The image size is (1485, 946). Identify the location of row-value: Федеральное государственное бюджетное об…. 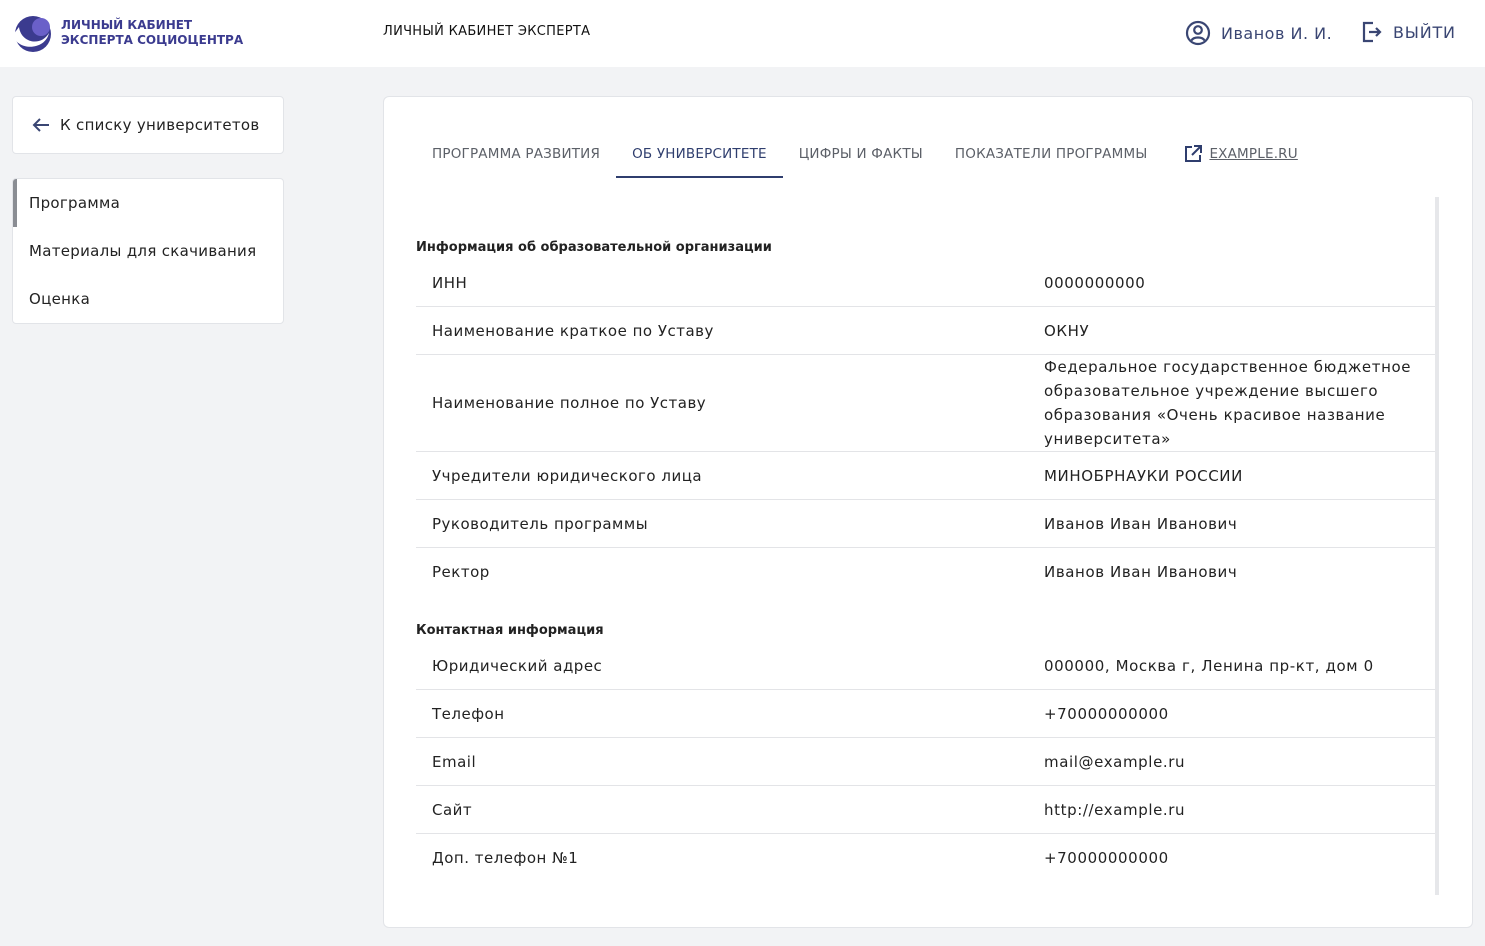
(1228, 403).